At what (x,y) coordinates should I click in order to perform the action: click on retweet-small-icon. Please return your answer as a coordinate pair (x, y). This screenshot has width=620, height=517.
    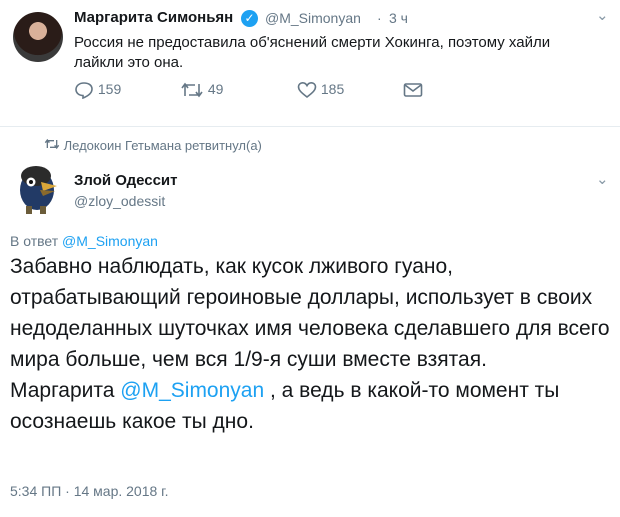
    Looking at the image, I should click on (54, 145).